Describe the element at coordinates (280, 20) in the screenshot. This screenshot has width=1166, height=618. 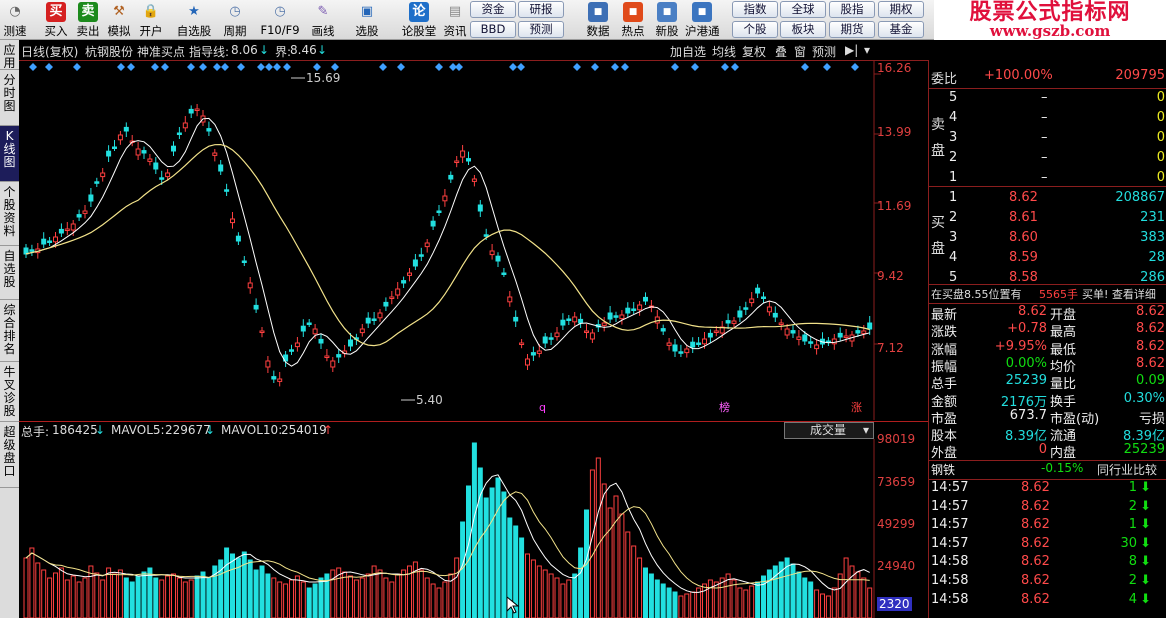
I see `toolbar-clock2-button: ◷ F10/F9` at that location.